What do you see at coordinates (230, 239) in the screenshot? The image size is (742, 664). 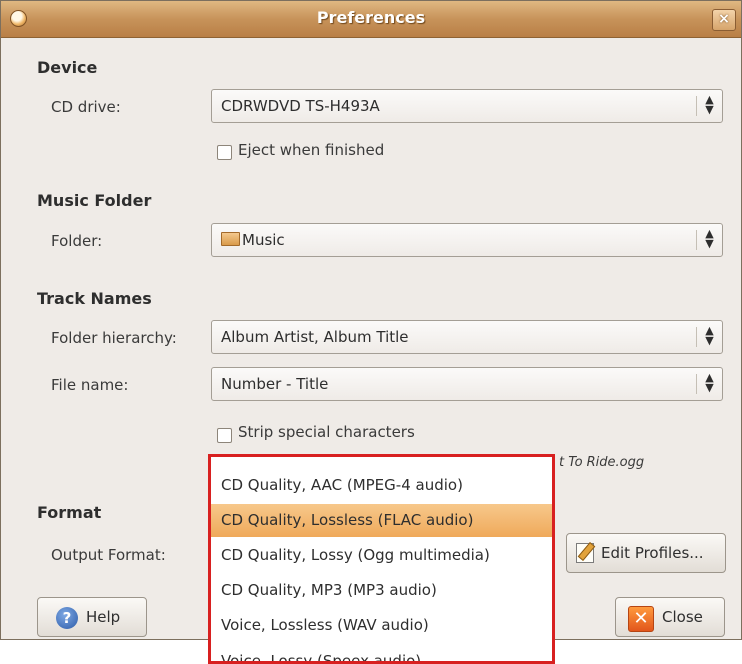 I see `folder-icon` at bounding box center [230, 239].